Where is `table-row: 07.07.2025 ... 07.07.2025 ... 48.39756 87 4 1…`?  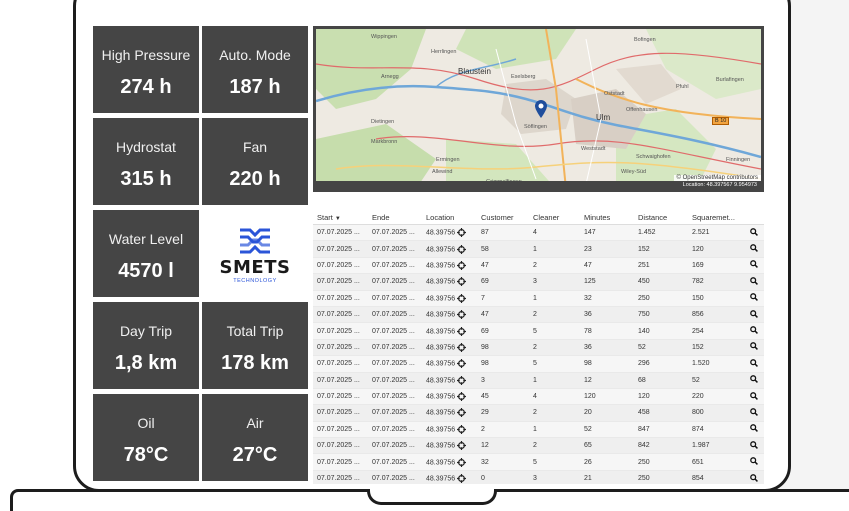 table-row: 07.07.2025 ... 07.07.2025 ... 48.39756 87 4 1… is located at coordinates (538, 233).